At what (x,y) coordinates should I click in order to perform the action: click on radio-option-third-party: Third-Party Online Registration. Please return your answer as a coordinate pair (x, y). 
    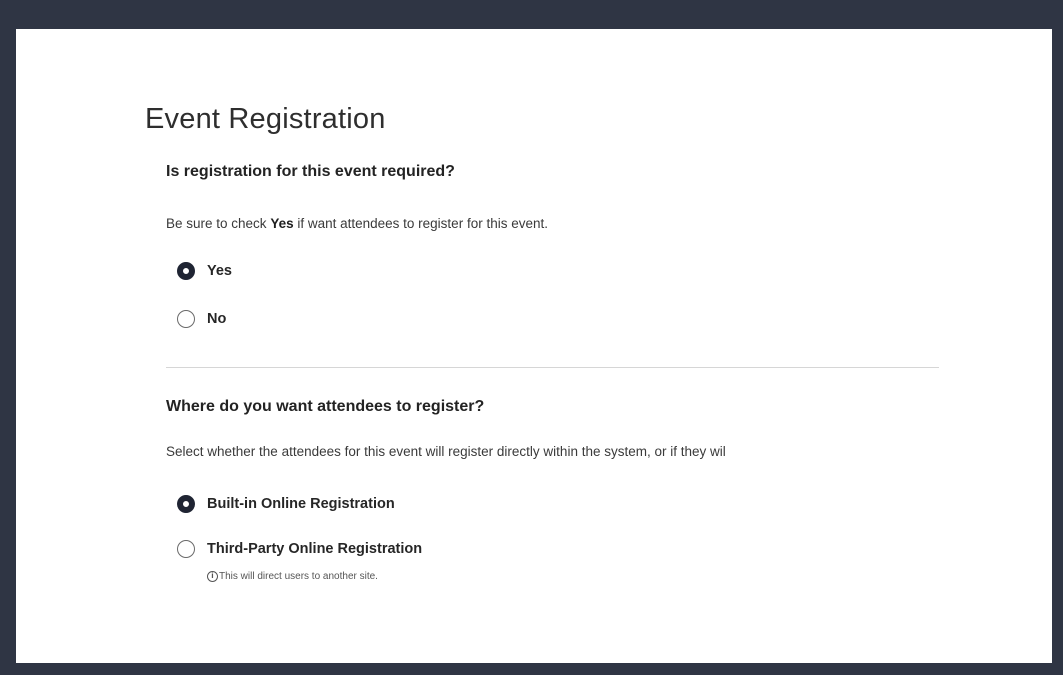
    Looking at the image, I should click on (299, 549).